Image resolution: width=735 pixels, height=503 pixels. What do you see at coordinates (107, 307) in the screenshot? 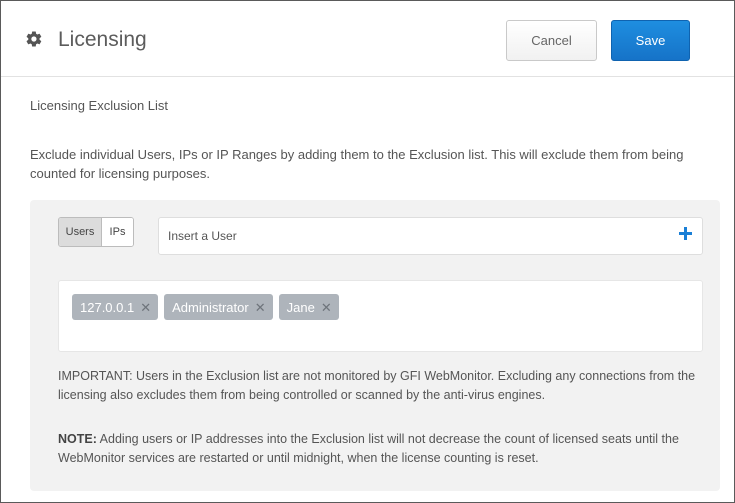
I see `tag-label: 127.0.0.1` at bounding box center [107, 307].